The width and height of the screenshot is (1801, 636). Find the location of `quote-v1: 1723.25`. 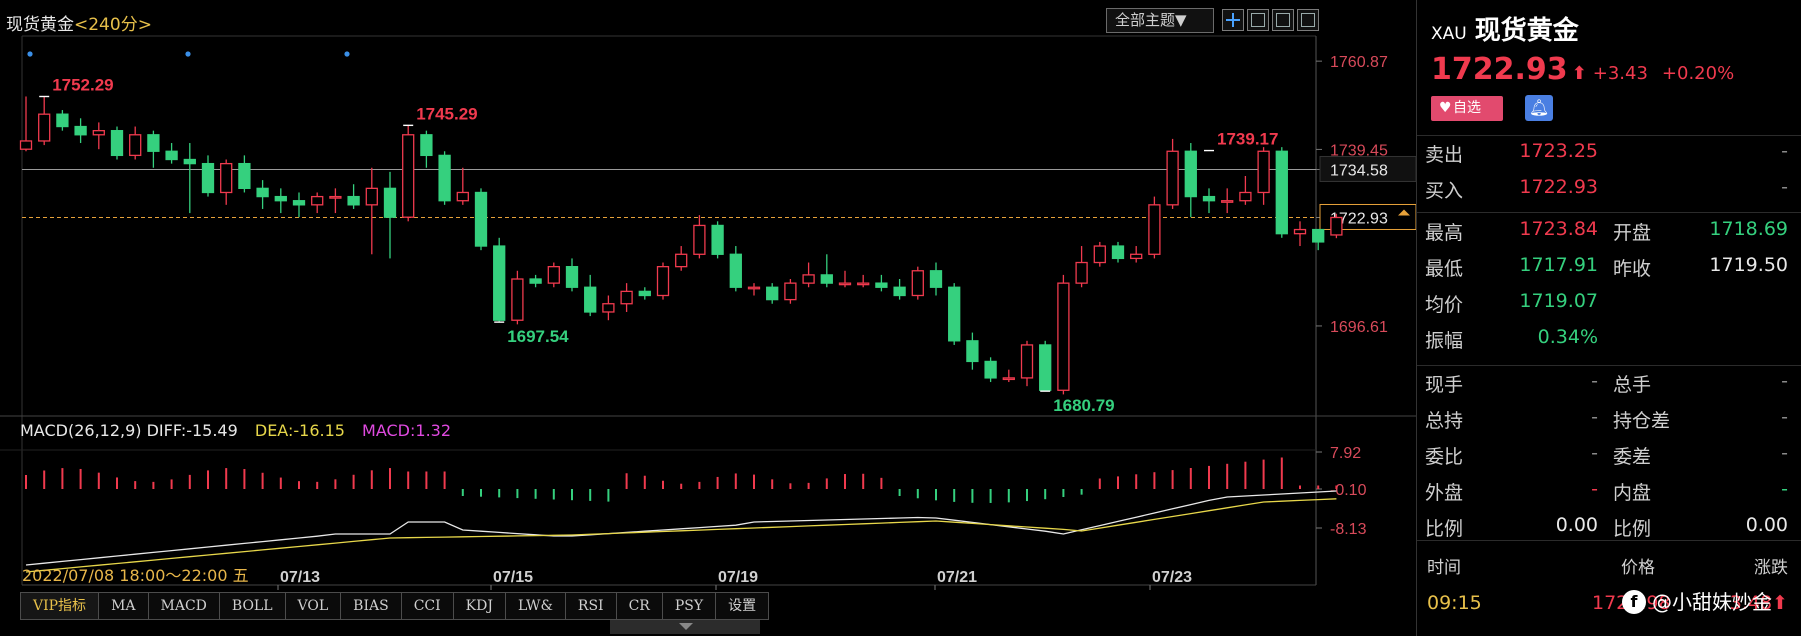

quote-v1: 1723.25 is located at coordinates (1558, 151).